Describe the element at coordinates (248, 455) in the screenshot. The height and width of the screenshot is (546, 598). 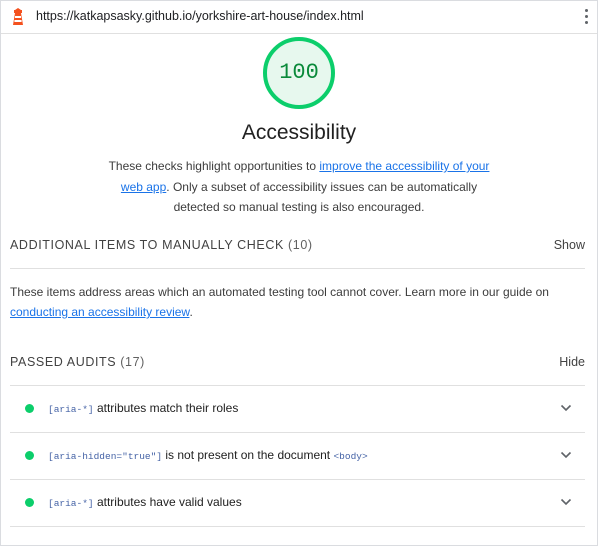
I see `audit-text: is not present on the document` at that location.